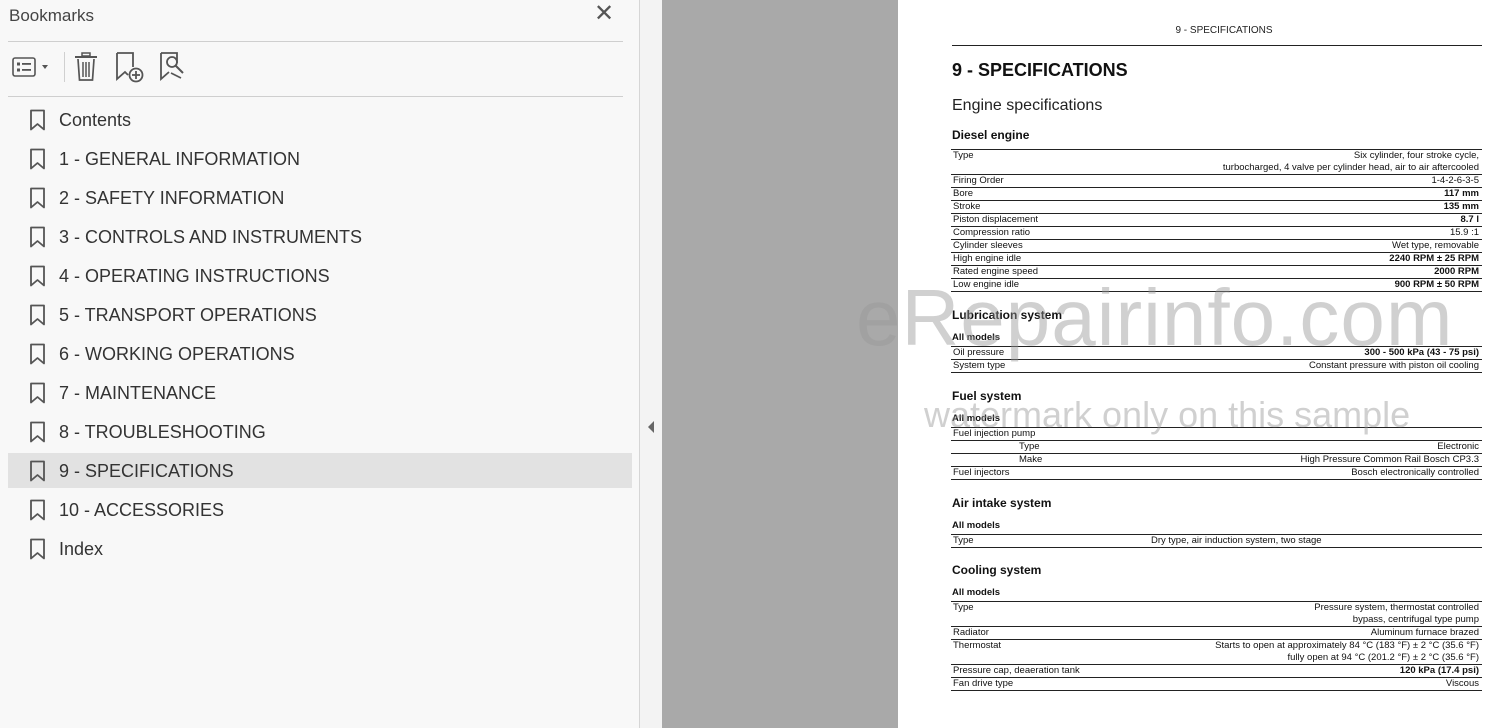 Image resolution: width=1503 pixels, height=728 pixels. I want to click on delete-bookmark-button, so click(86, 67).